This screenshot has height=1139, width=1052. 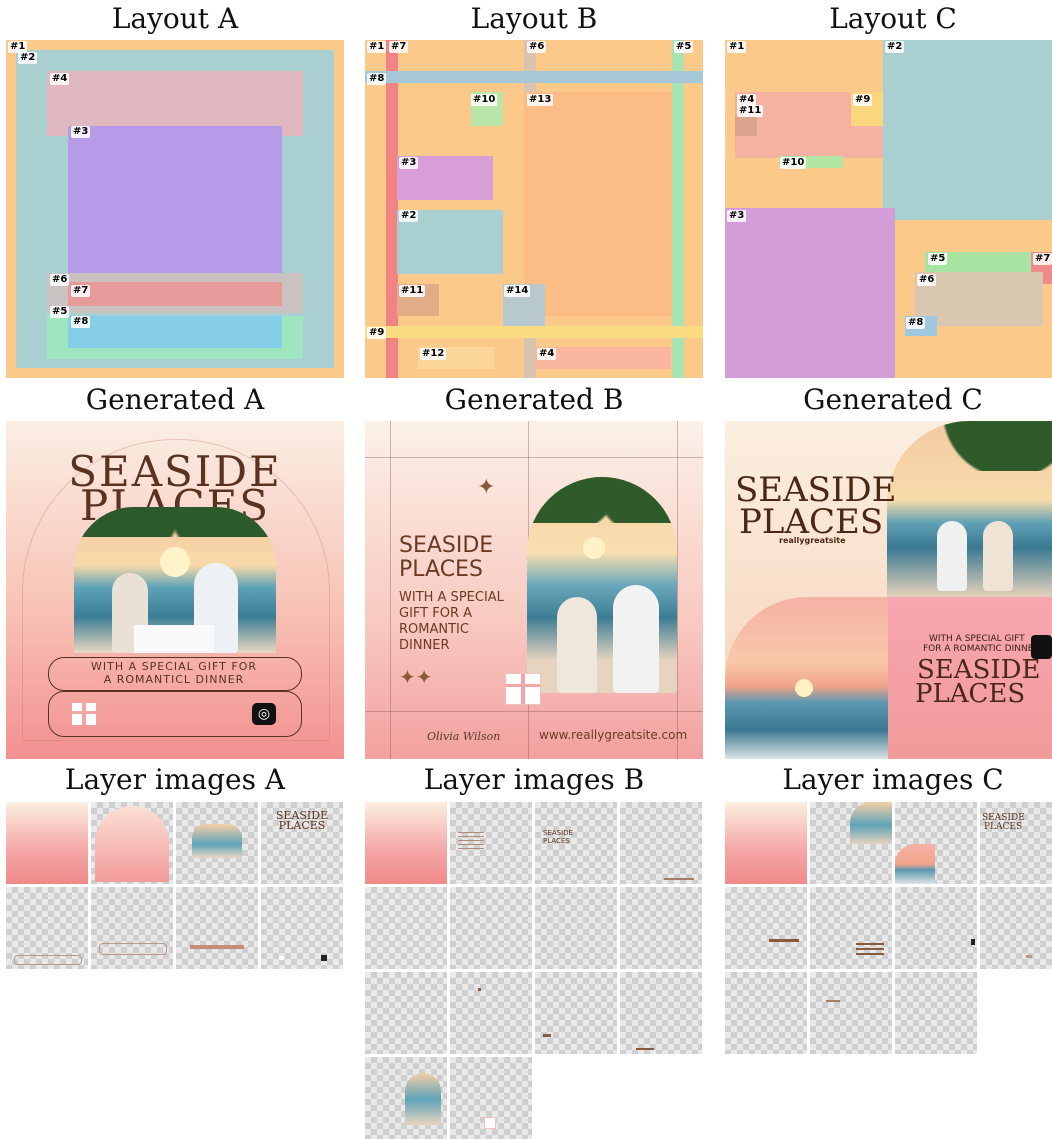 I want to click on layout-b-tag: #7, so click(x=399, y=47).